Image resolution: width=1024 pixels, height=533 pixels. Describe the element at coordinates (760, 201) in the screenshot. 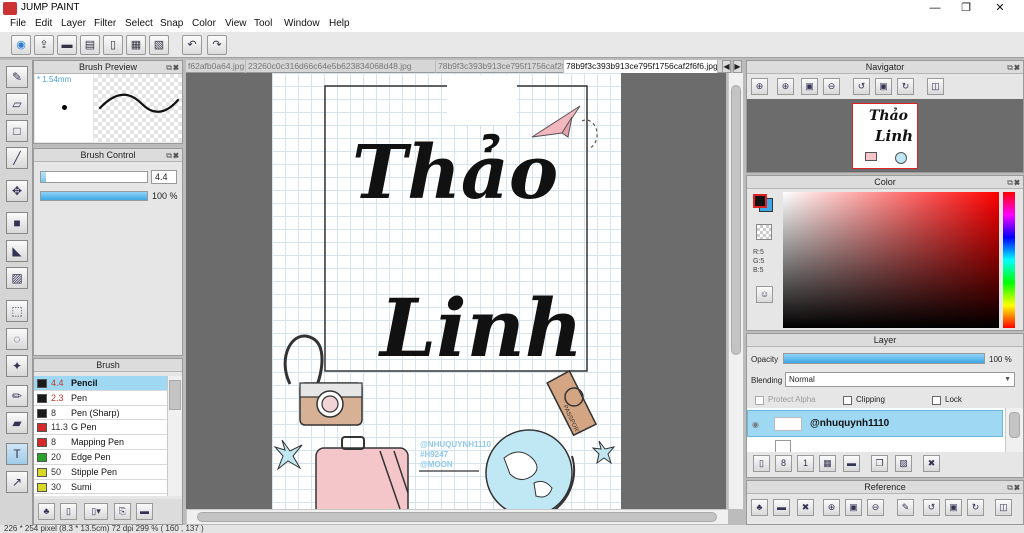

I see `foreground-color-swatch` at that location.